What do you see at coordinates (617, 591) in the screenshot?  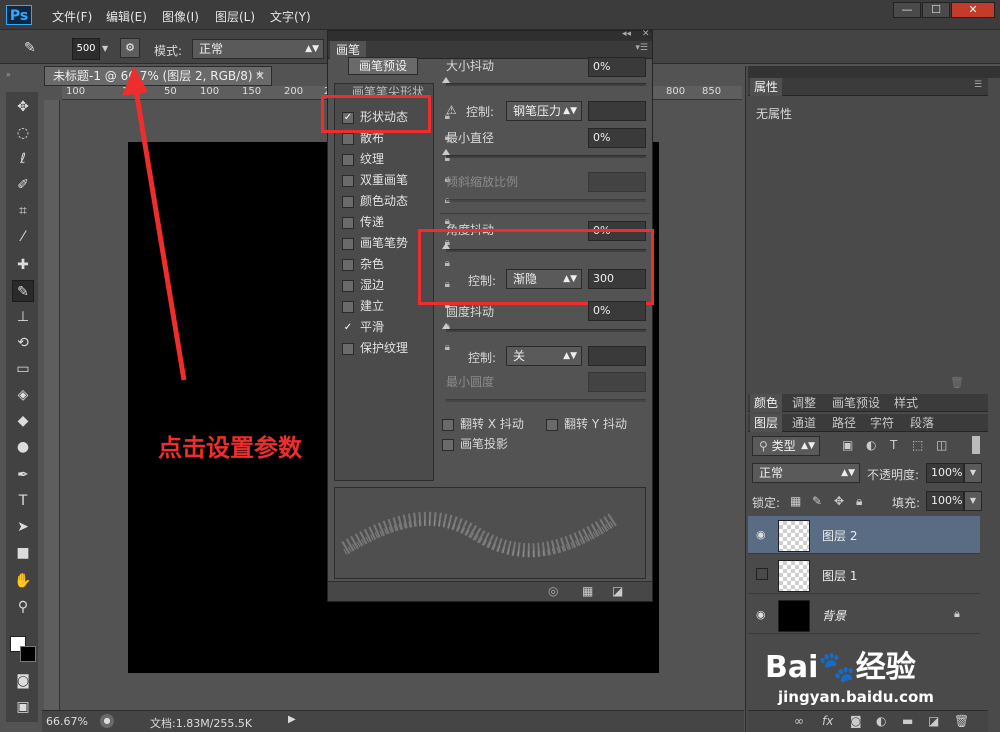 I see `new-brush-icon: ◪` at bounding box center [617, 591].